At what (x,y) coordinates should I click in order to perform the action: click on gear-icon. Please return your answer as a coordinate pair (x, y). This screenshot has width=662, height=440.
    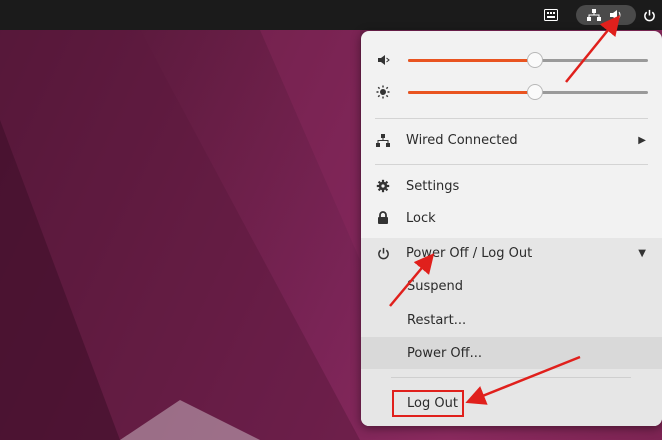
    Looking at the image, I should click on (383, 186).